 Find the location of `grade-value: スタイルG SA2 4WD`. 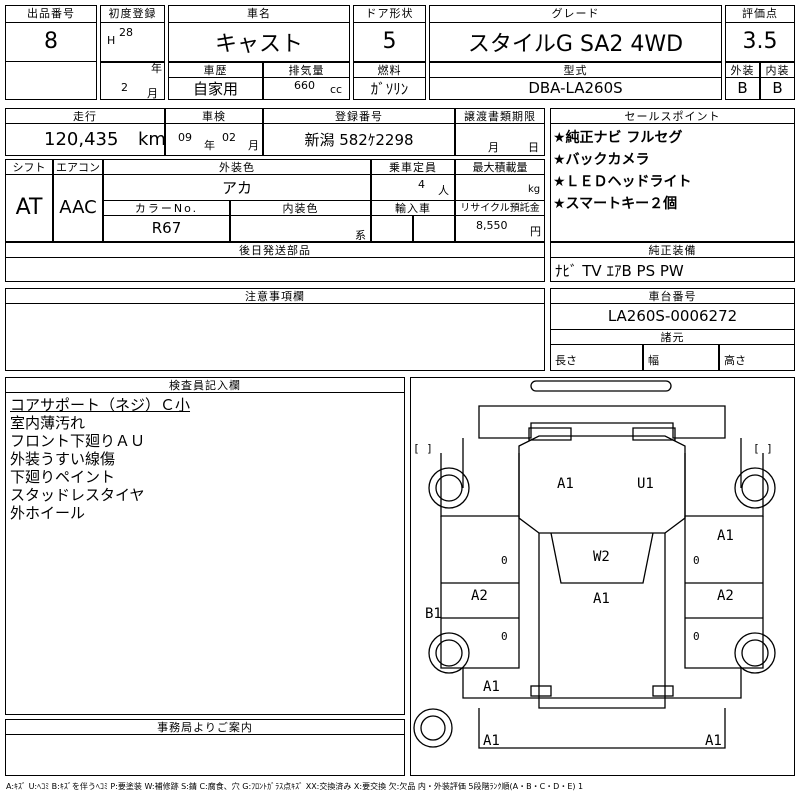

grade-value: スタイルG SA2 4WD is located at coordinates (575, 42).